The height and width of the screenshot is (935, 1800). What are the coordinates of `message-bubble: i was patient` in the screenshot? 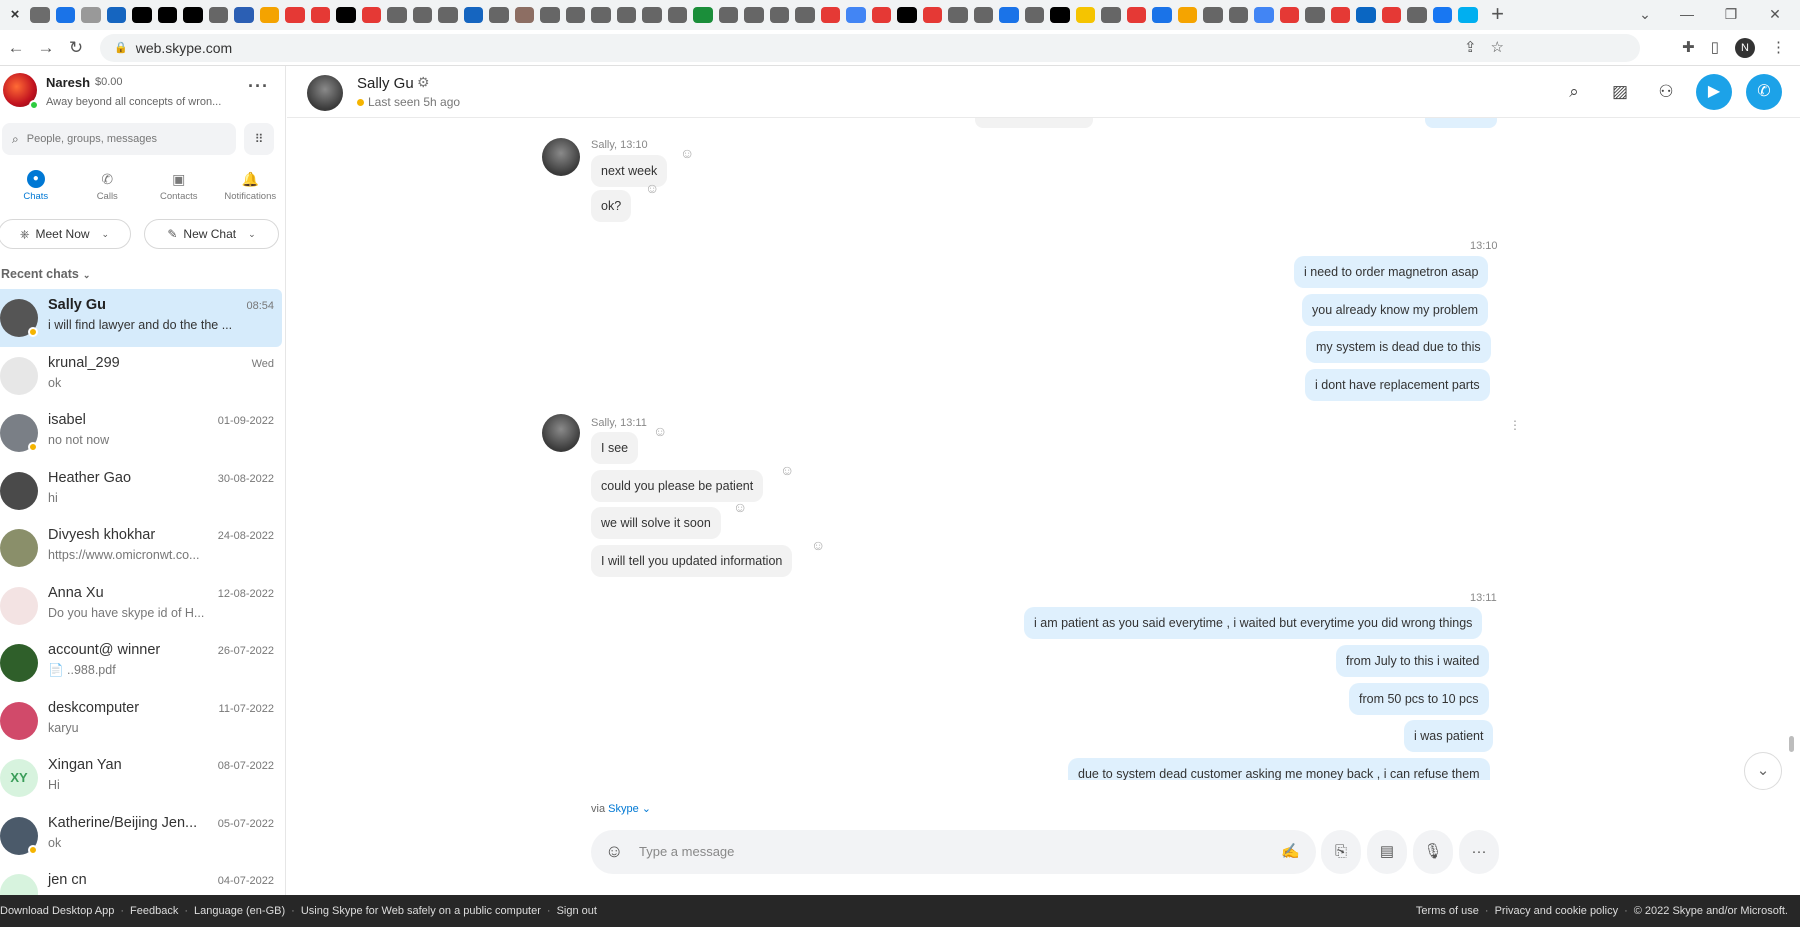 It's located at (1449, 736).